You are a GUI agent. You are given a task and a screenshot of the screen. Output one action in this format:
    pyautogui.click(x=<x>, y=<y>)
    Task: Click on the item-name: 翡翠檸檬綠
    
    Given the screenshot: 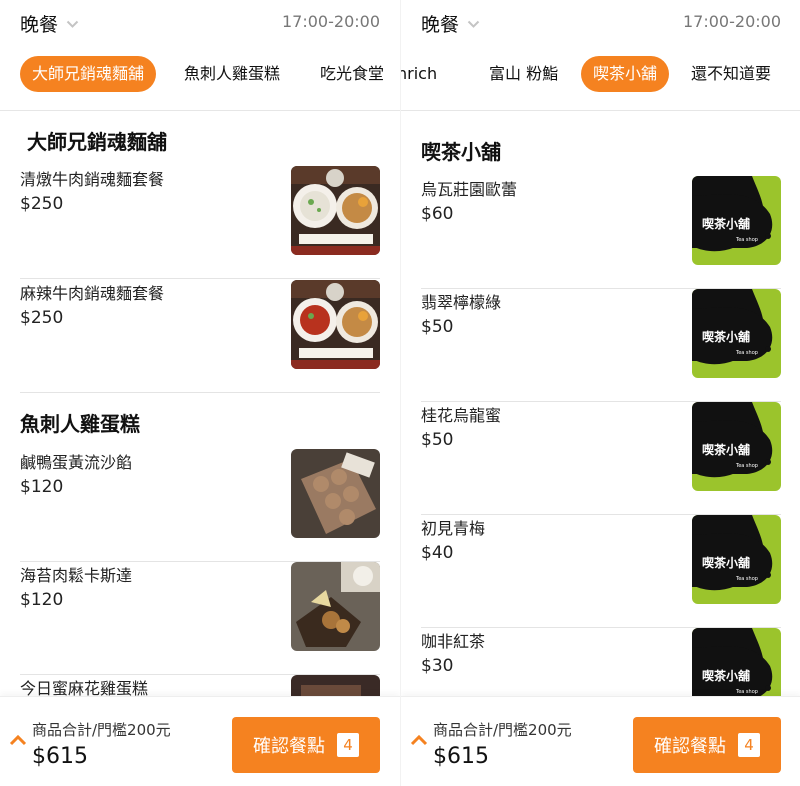 What is the action you would take?
    pyautogui.click(x=461, y=302)
    